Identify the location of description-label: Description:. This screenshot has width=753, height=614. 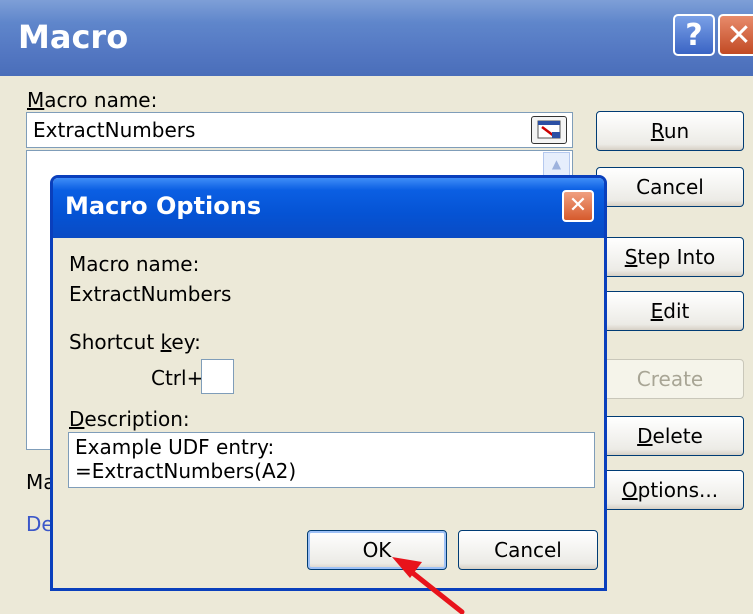
(129, 419).